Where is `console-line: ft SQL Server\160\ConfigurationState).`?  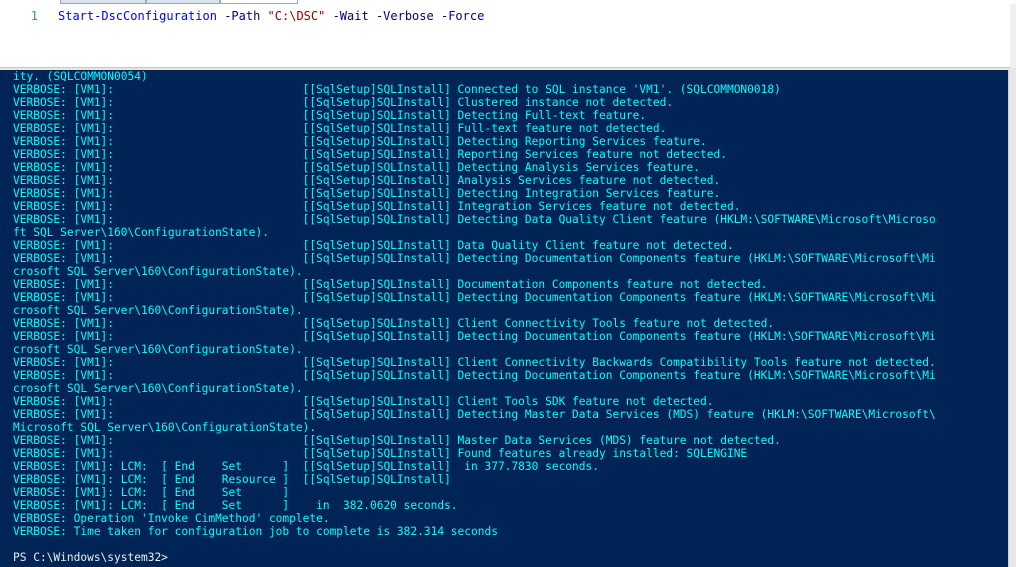
console-line: ft SQL Server\160\ConfigurationState). is located at coordinates (141, 232).